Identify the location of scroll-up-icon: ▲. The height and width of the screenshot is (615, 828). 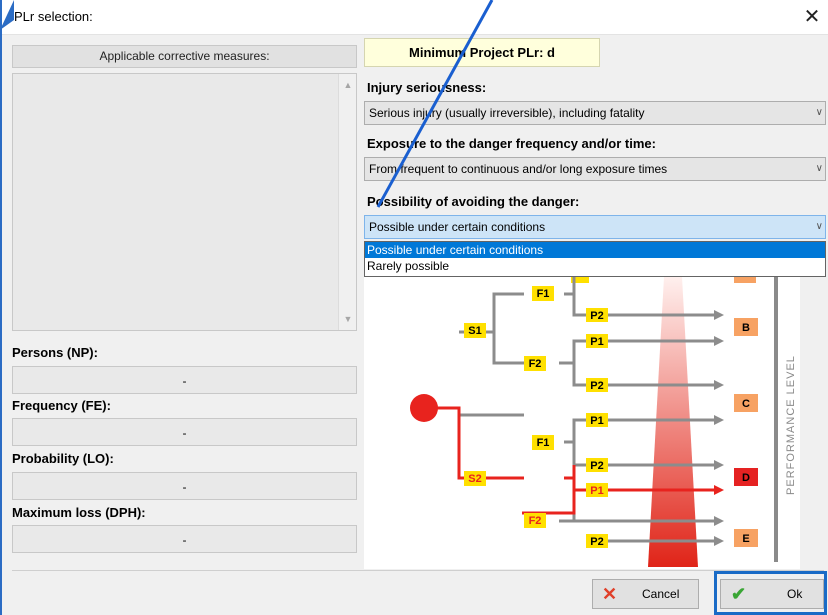
(348, 85).